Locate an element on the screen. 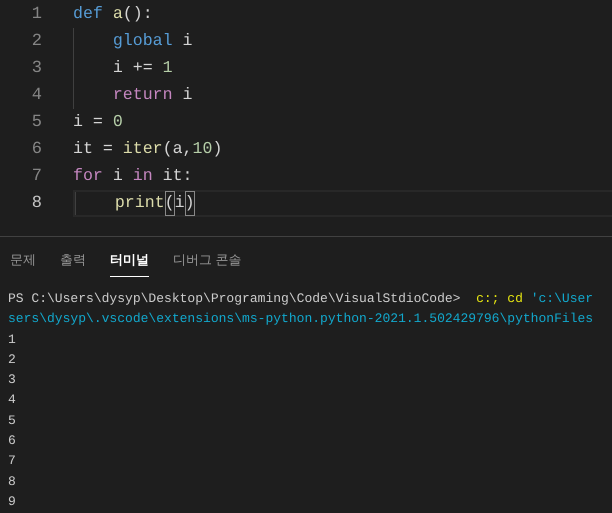 This screenshot has width=612, height=513. terminal-line: 3 is located at coordinates (12, 380).